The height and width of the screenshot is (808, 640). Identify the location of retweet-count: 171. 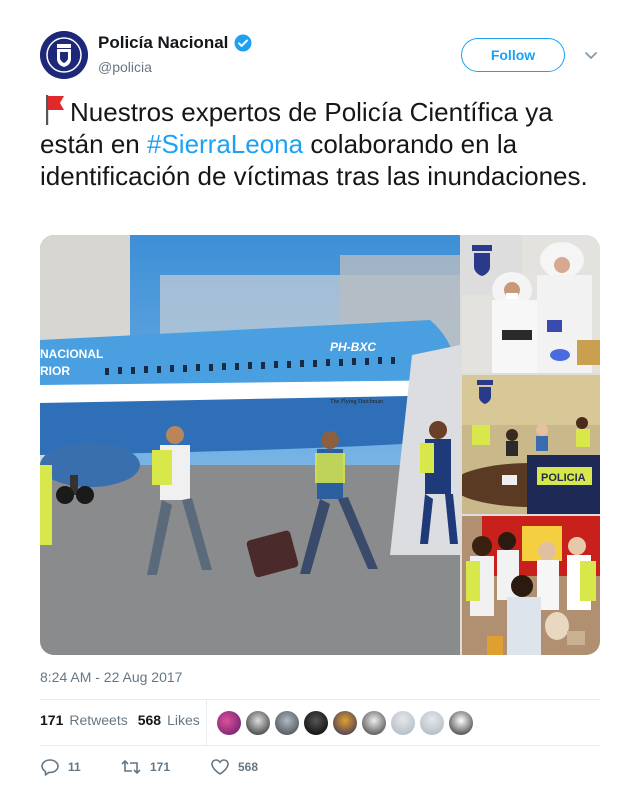
(160, 767).